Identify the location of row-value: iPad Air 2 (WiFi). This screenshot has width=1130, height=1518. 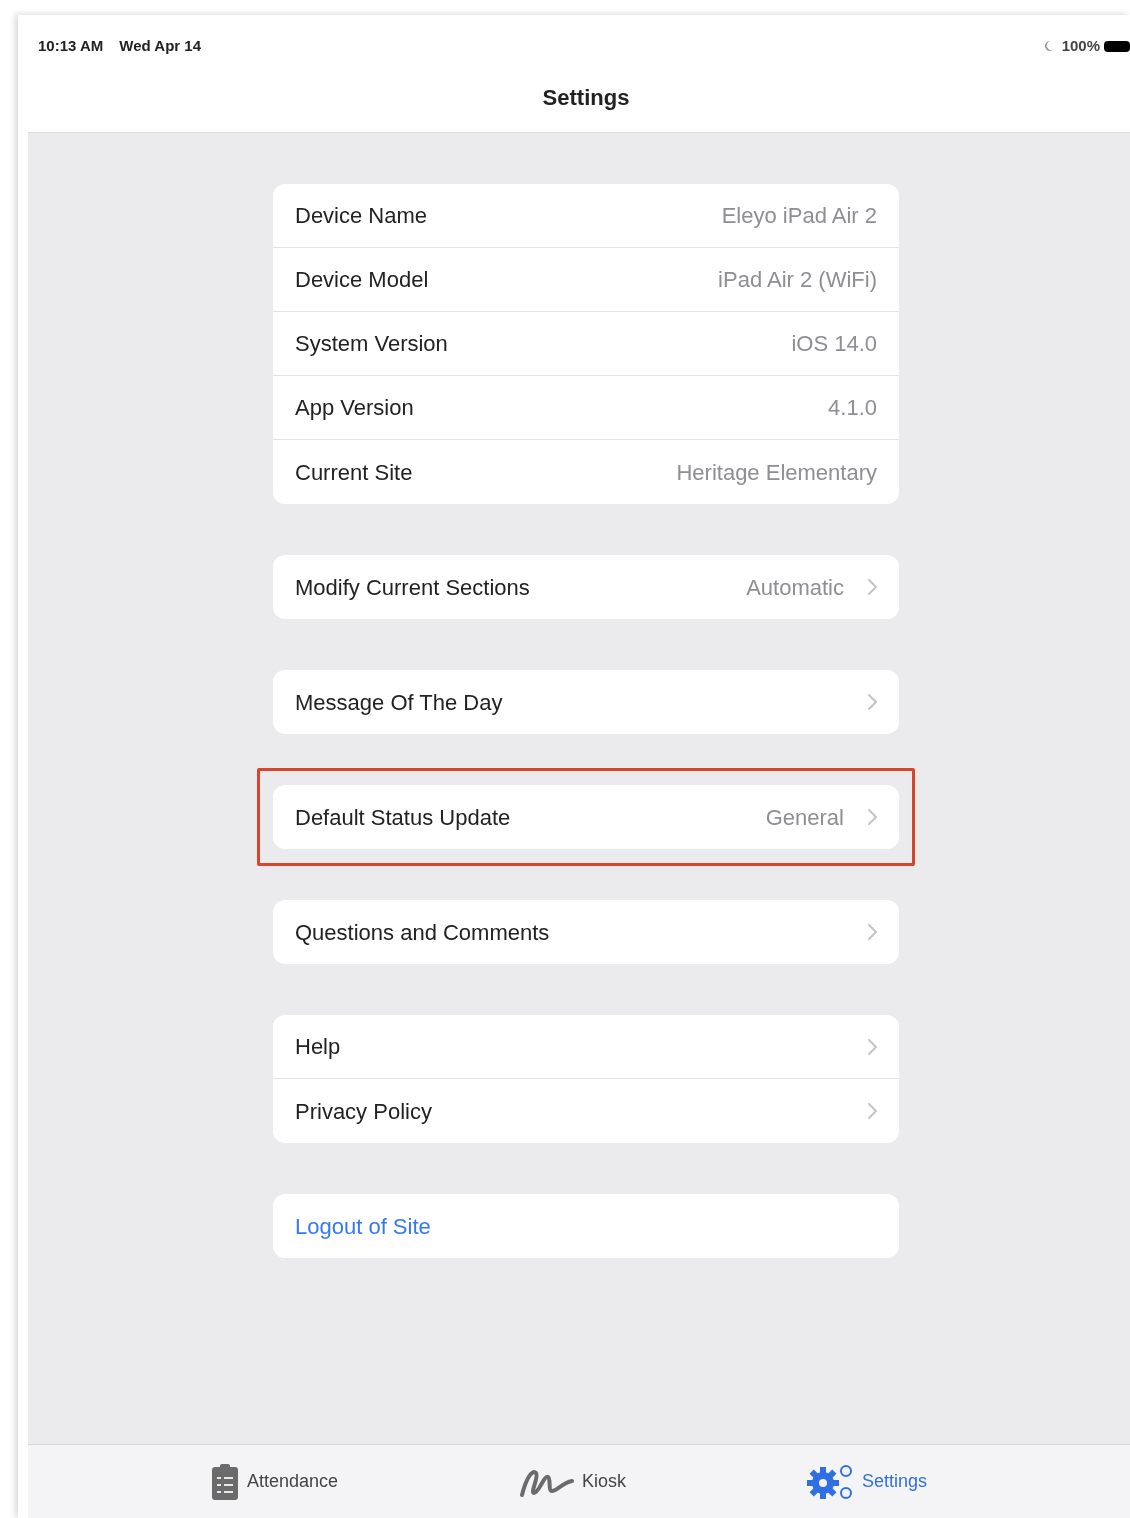
(797, 280).